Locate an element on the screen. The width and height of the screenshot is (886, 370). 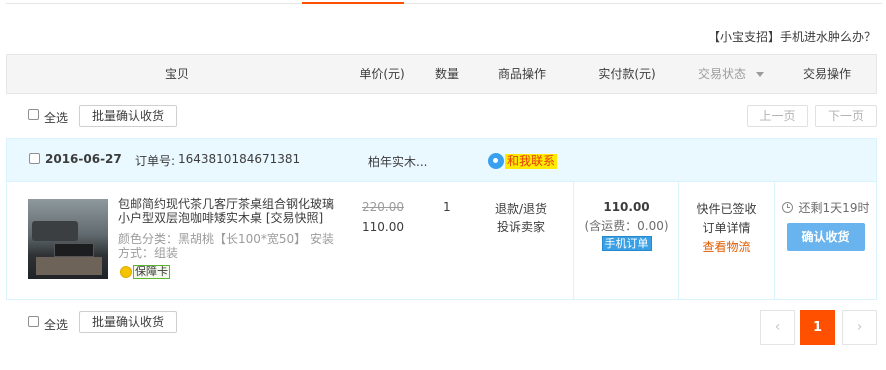
product-title-link: 包邮简约现代茶几客厅茶桌组合钢化玻璃小户型双层泡咖啡矮实木桌 [交易快照] is located at coordinates (229, 211).